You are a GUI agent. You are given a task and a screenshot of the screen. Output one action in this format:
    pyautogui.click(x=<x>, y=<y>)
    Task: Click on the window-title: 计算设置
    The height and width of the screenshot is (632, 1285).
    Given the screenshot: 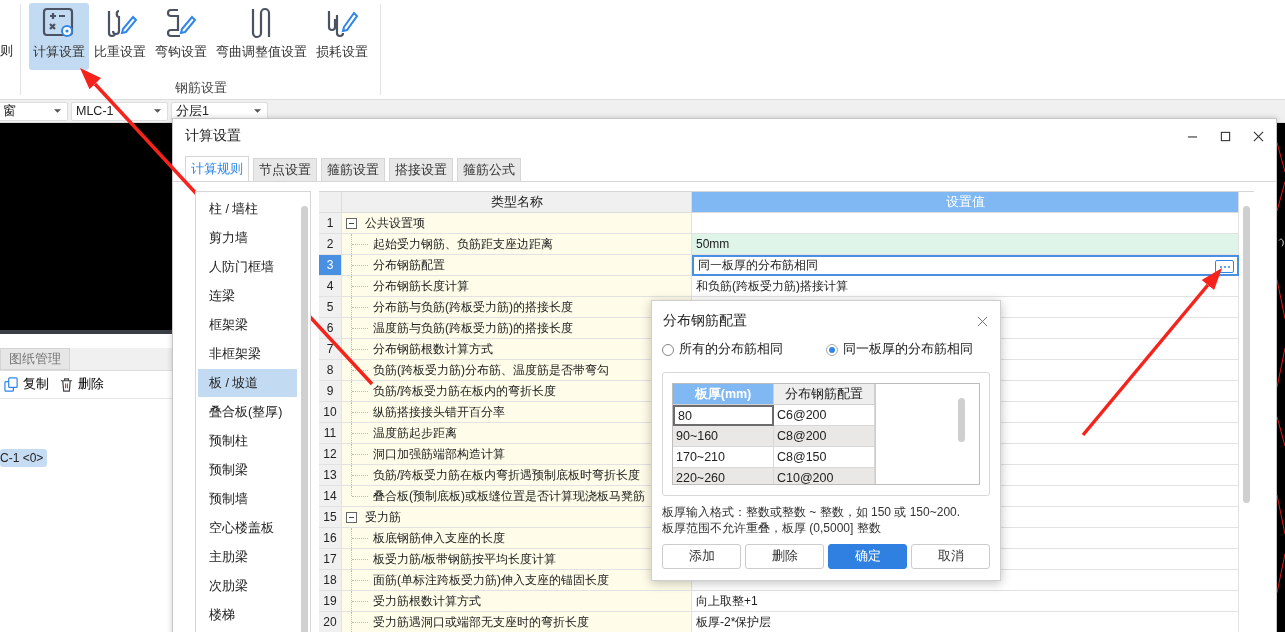 What is the action you would take?
    pyautogui.click(x=213, y=136)
    